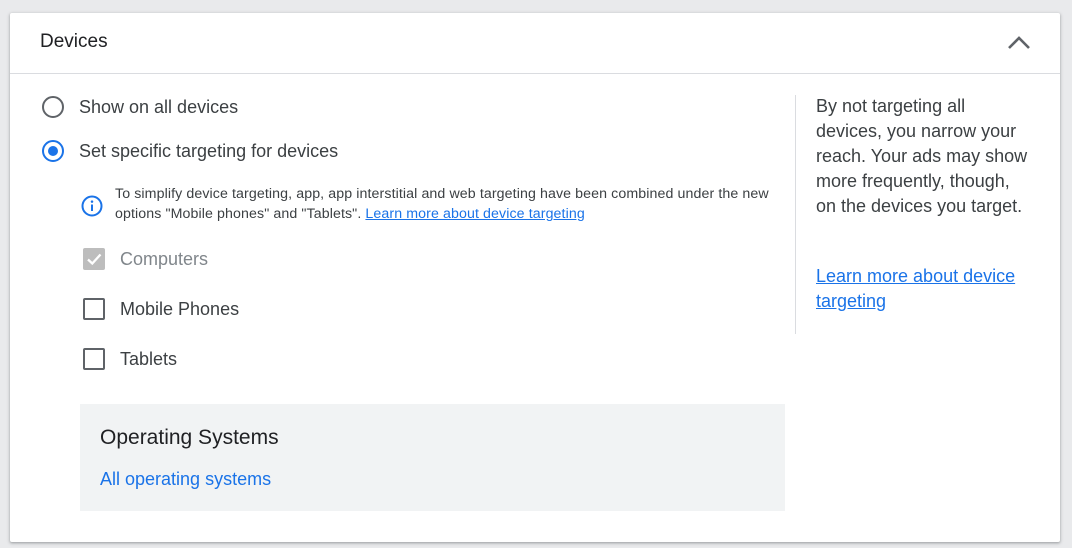 This screenshot has height=548, width=1072. What do you see at coordinates (164, 258) in the screenshot?
I see `checkbox-label-computers: Computers` at bounding box center [164, 258].